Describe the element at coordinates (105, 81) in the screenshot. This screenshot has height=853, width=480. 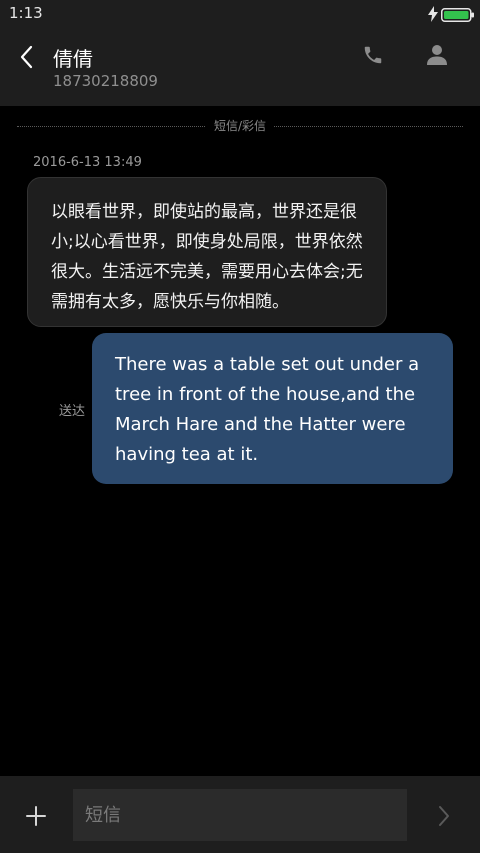
I see `contact-number: 18730218809` at that location.